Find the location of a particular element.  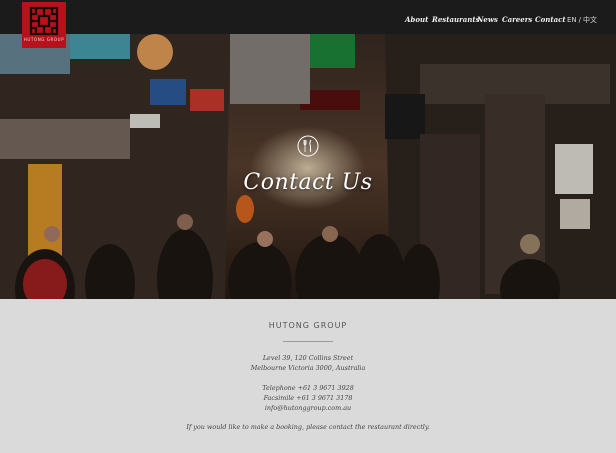

lang-zh: 中文 is located at coordinates (590, 20).